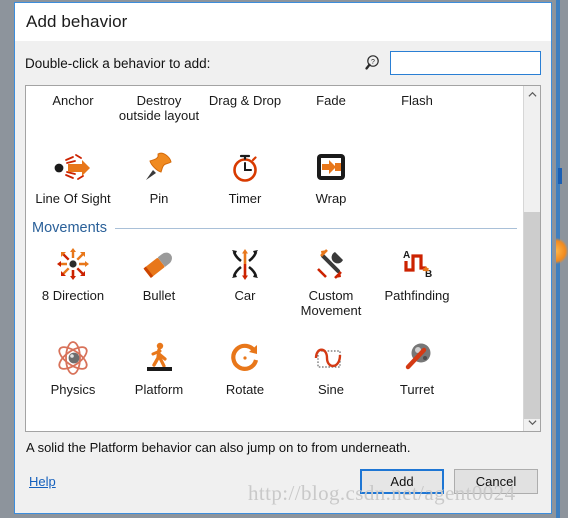 This screenshot has width=568, height=518. Describe the element at coordinates (496, 481) in the screenshot. I see `cancel-button: Cancel` at that location.